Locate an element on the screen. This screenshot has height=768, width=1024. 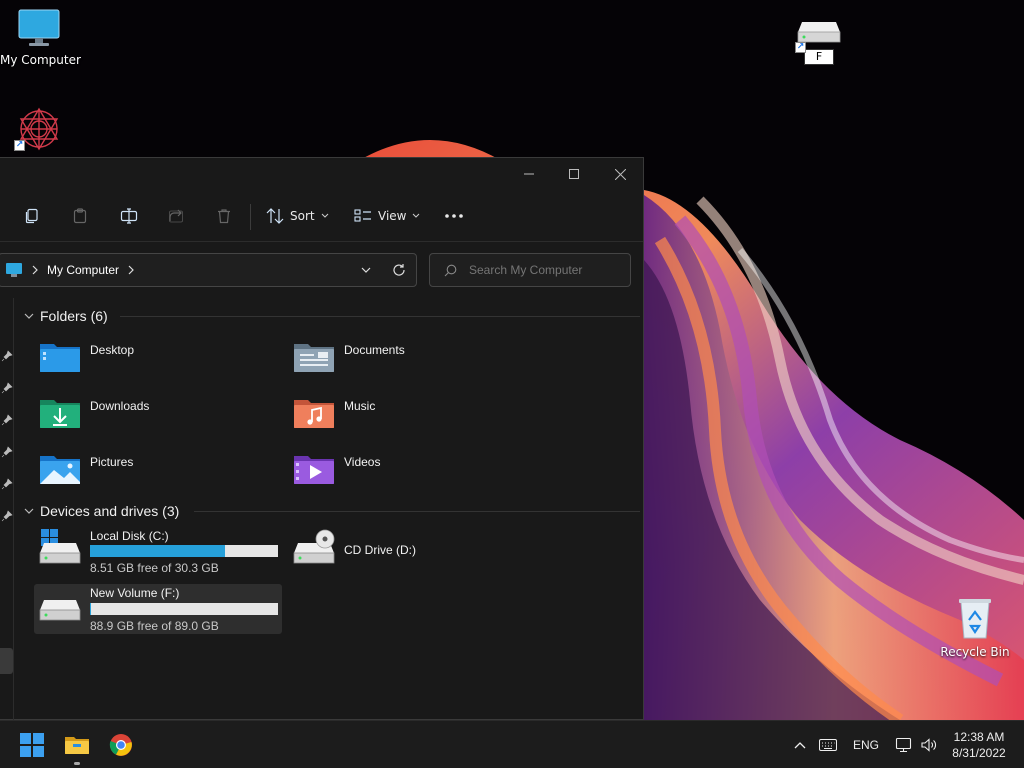
close-button is located at coordinates (620, 174).